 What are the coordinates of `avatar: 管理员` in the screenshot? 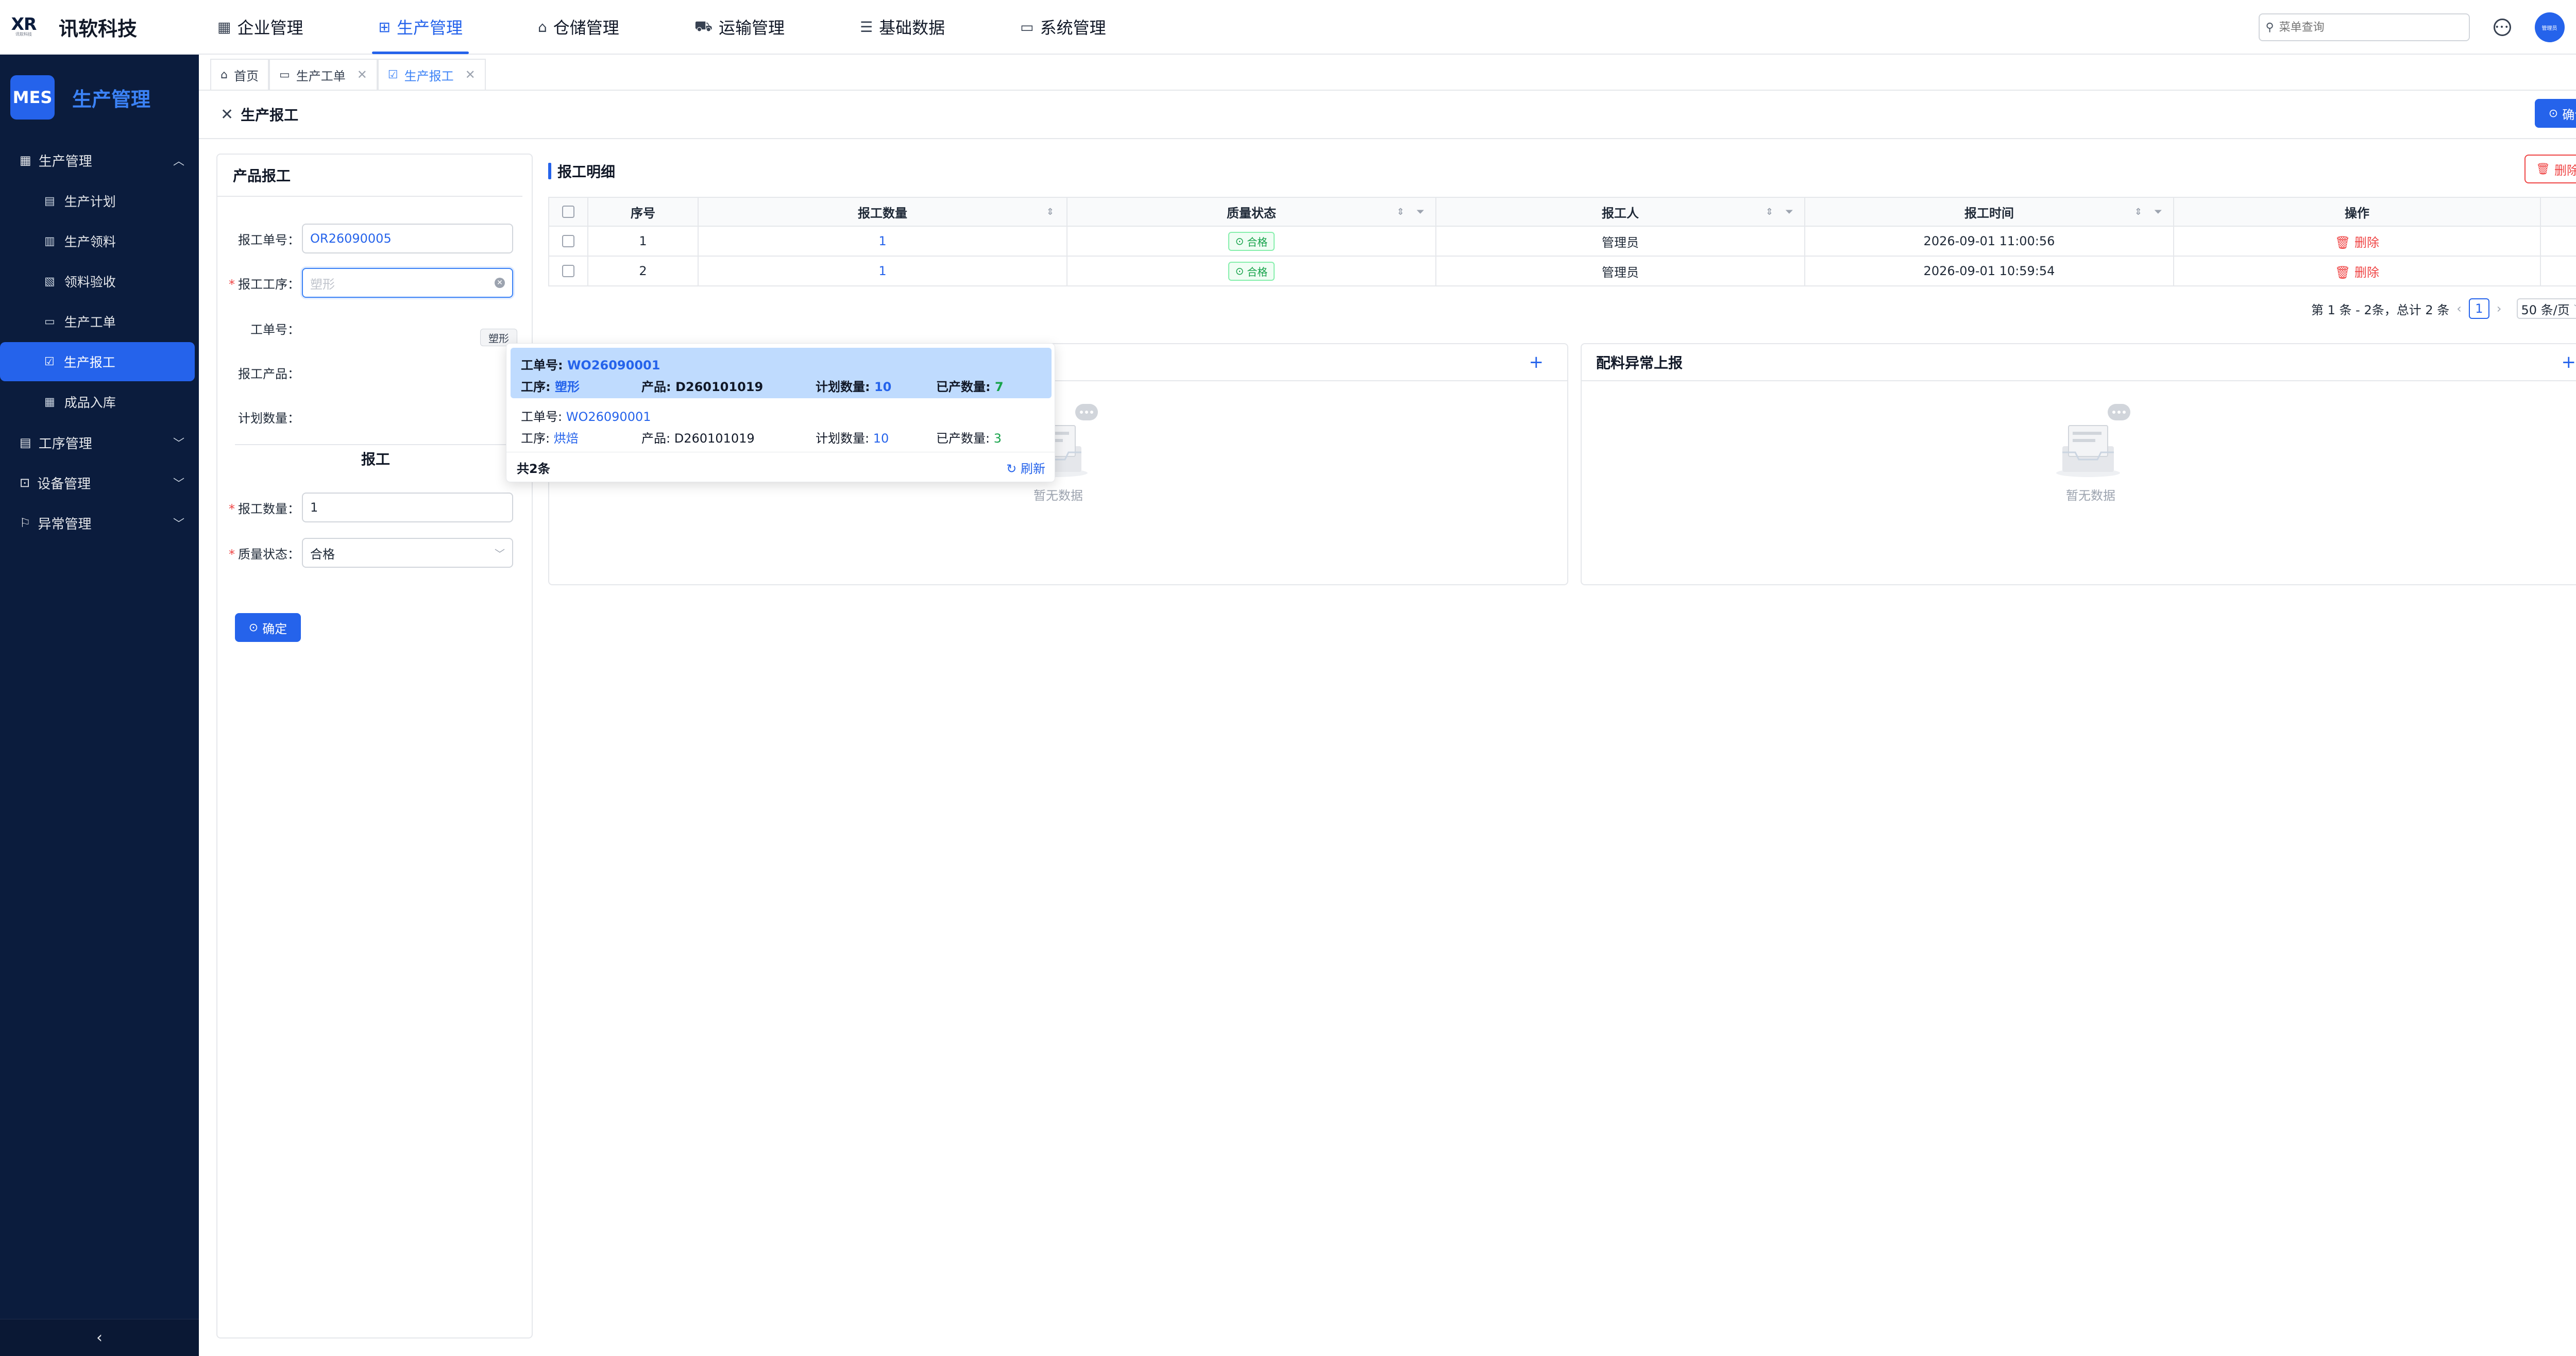 It's located at (2549, 27).